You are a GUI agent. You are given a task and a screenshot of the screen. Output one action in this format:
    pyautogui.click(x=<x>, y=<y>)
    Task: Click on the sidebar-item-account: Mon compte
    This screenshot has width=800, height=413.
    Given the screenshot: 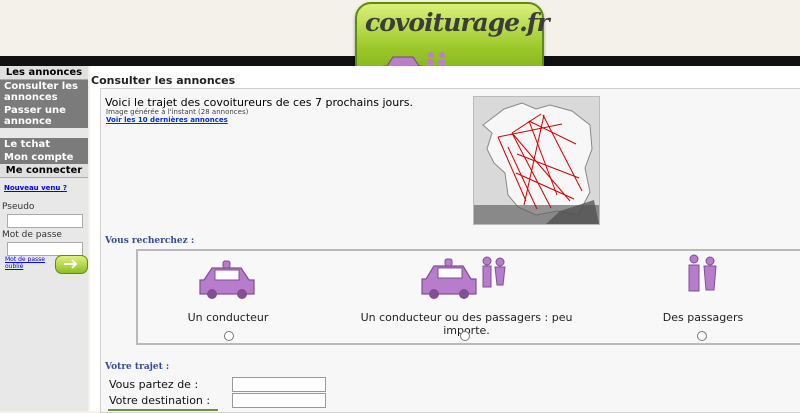 What is the action you would take?
    pyautogui.click(x=44, y=157)
    